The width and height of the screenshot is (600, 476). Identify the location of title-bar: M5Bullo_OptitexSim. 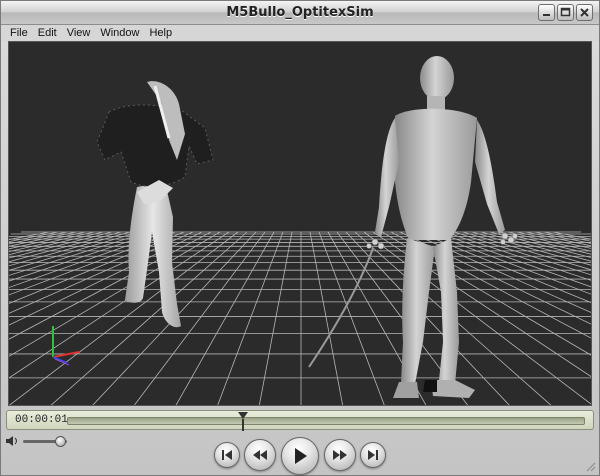
(300, 13).